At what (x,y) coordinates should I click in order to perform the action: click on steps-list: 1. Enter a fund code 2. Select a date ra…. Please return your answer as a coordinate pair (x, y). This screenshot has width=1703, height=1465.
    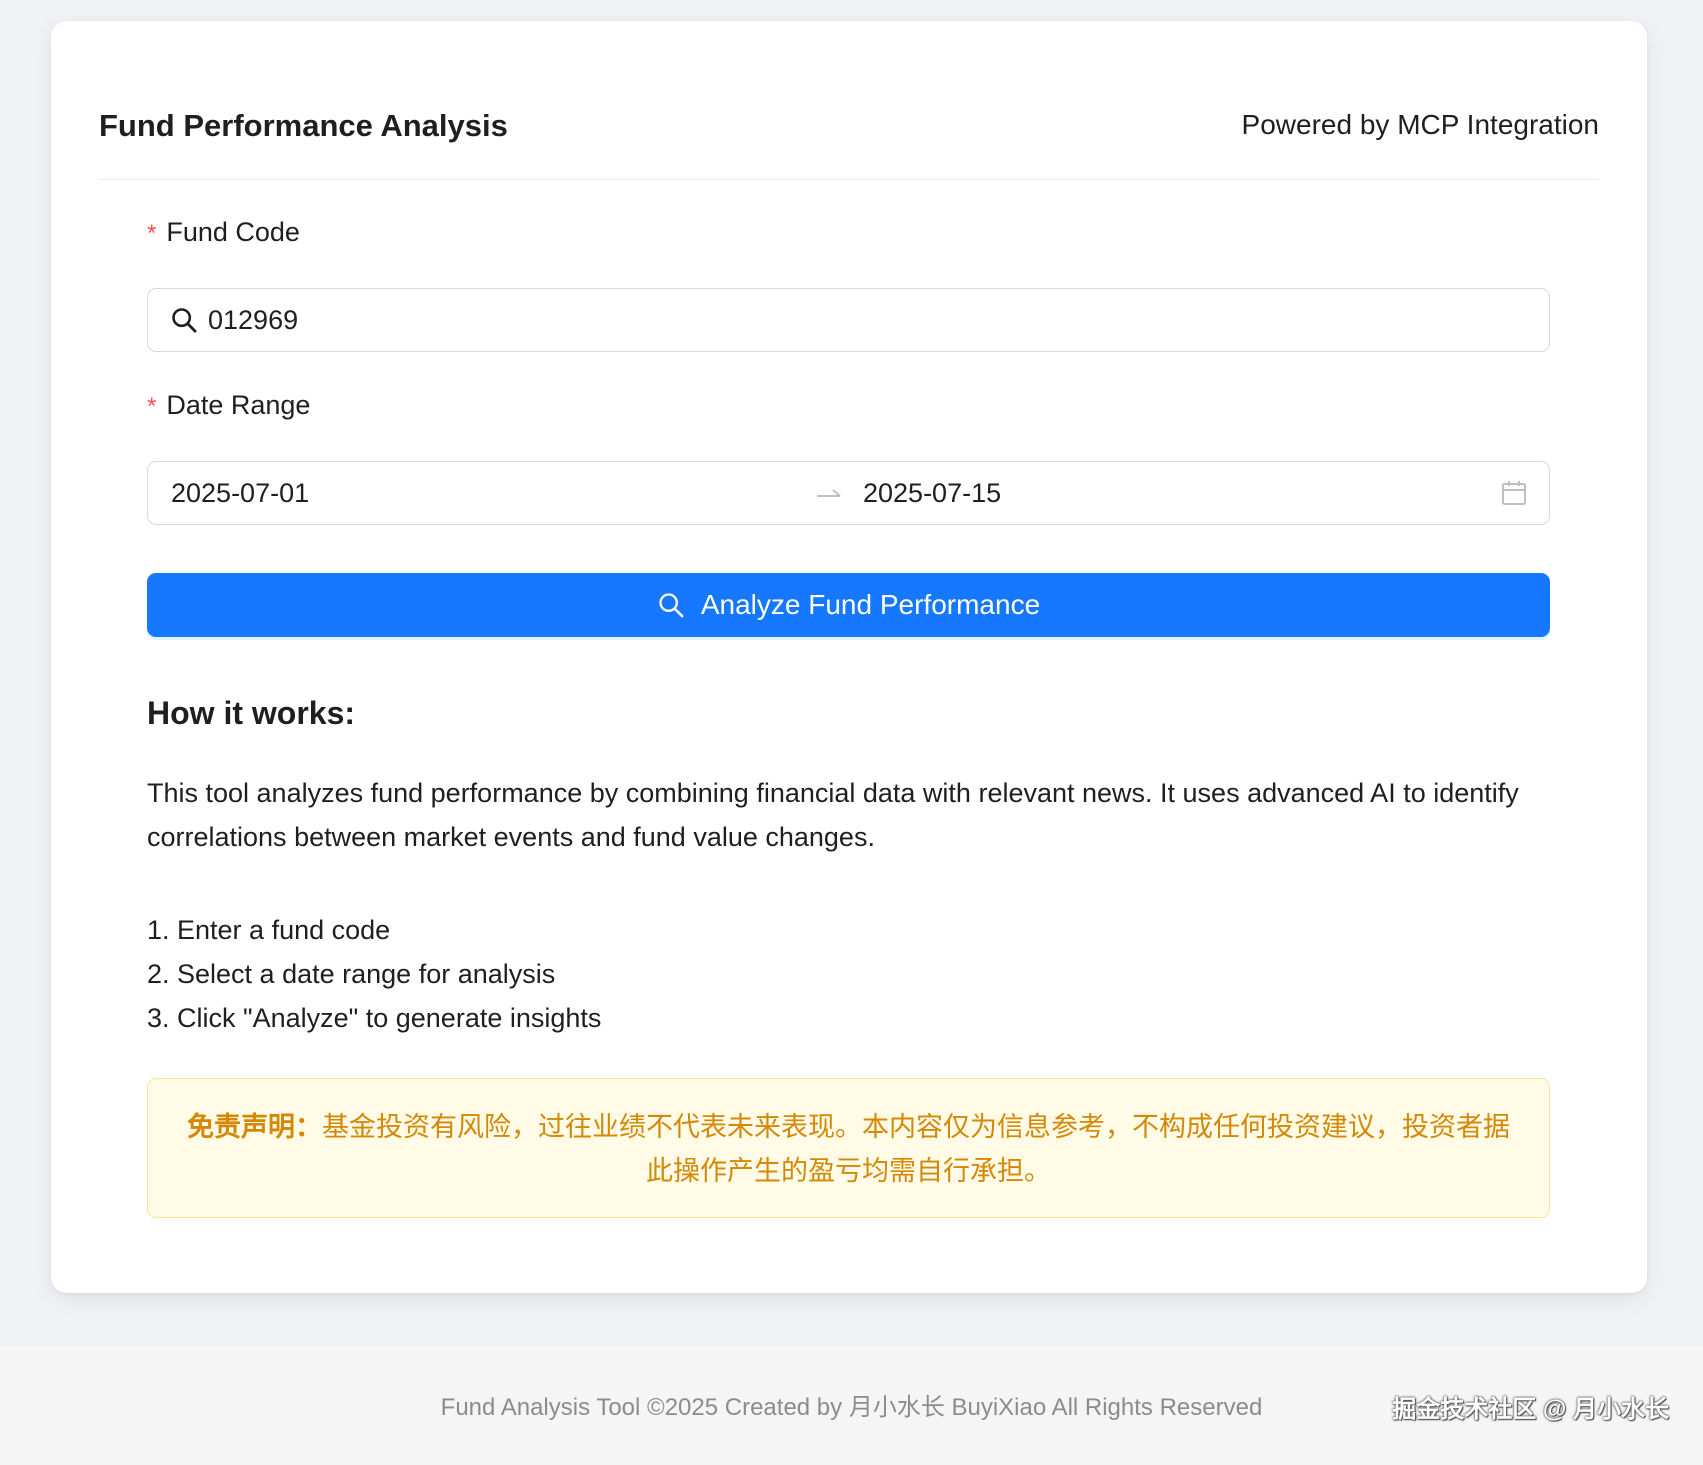
    Looking at the image, I should click on (374, 974).